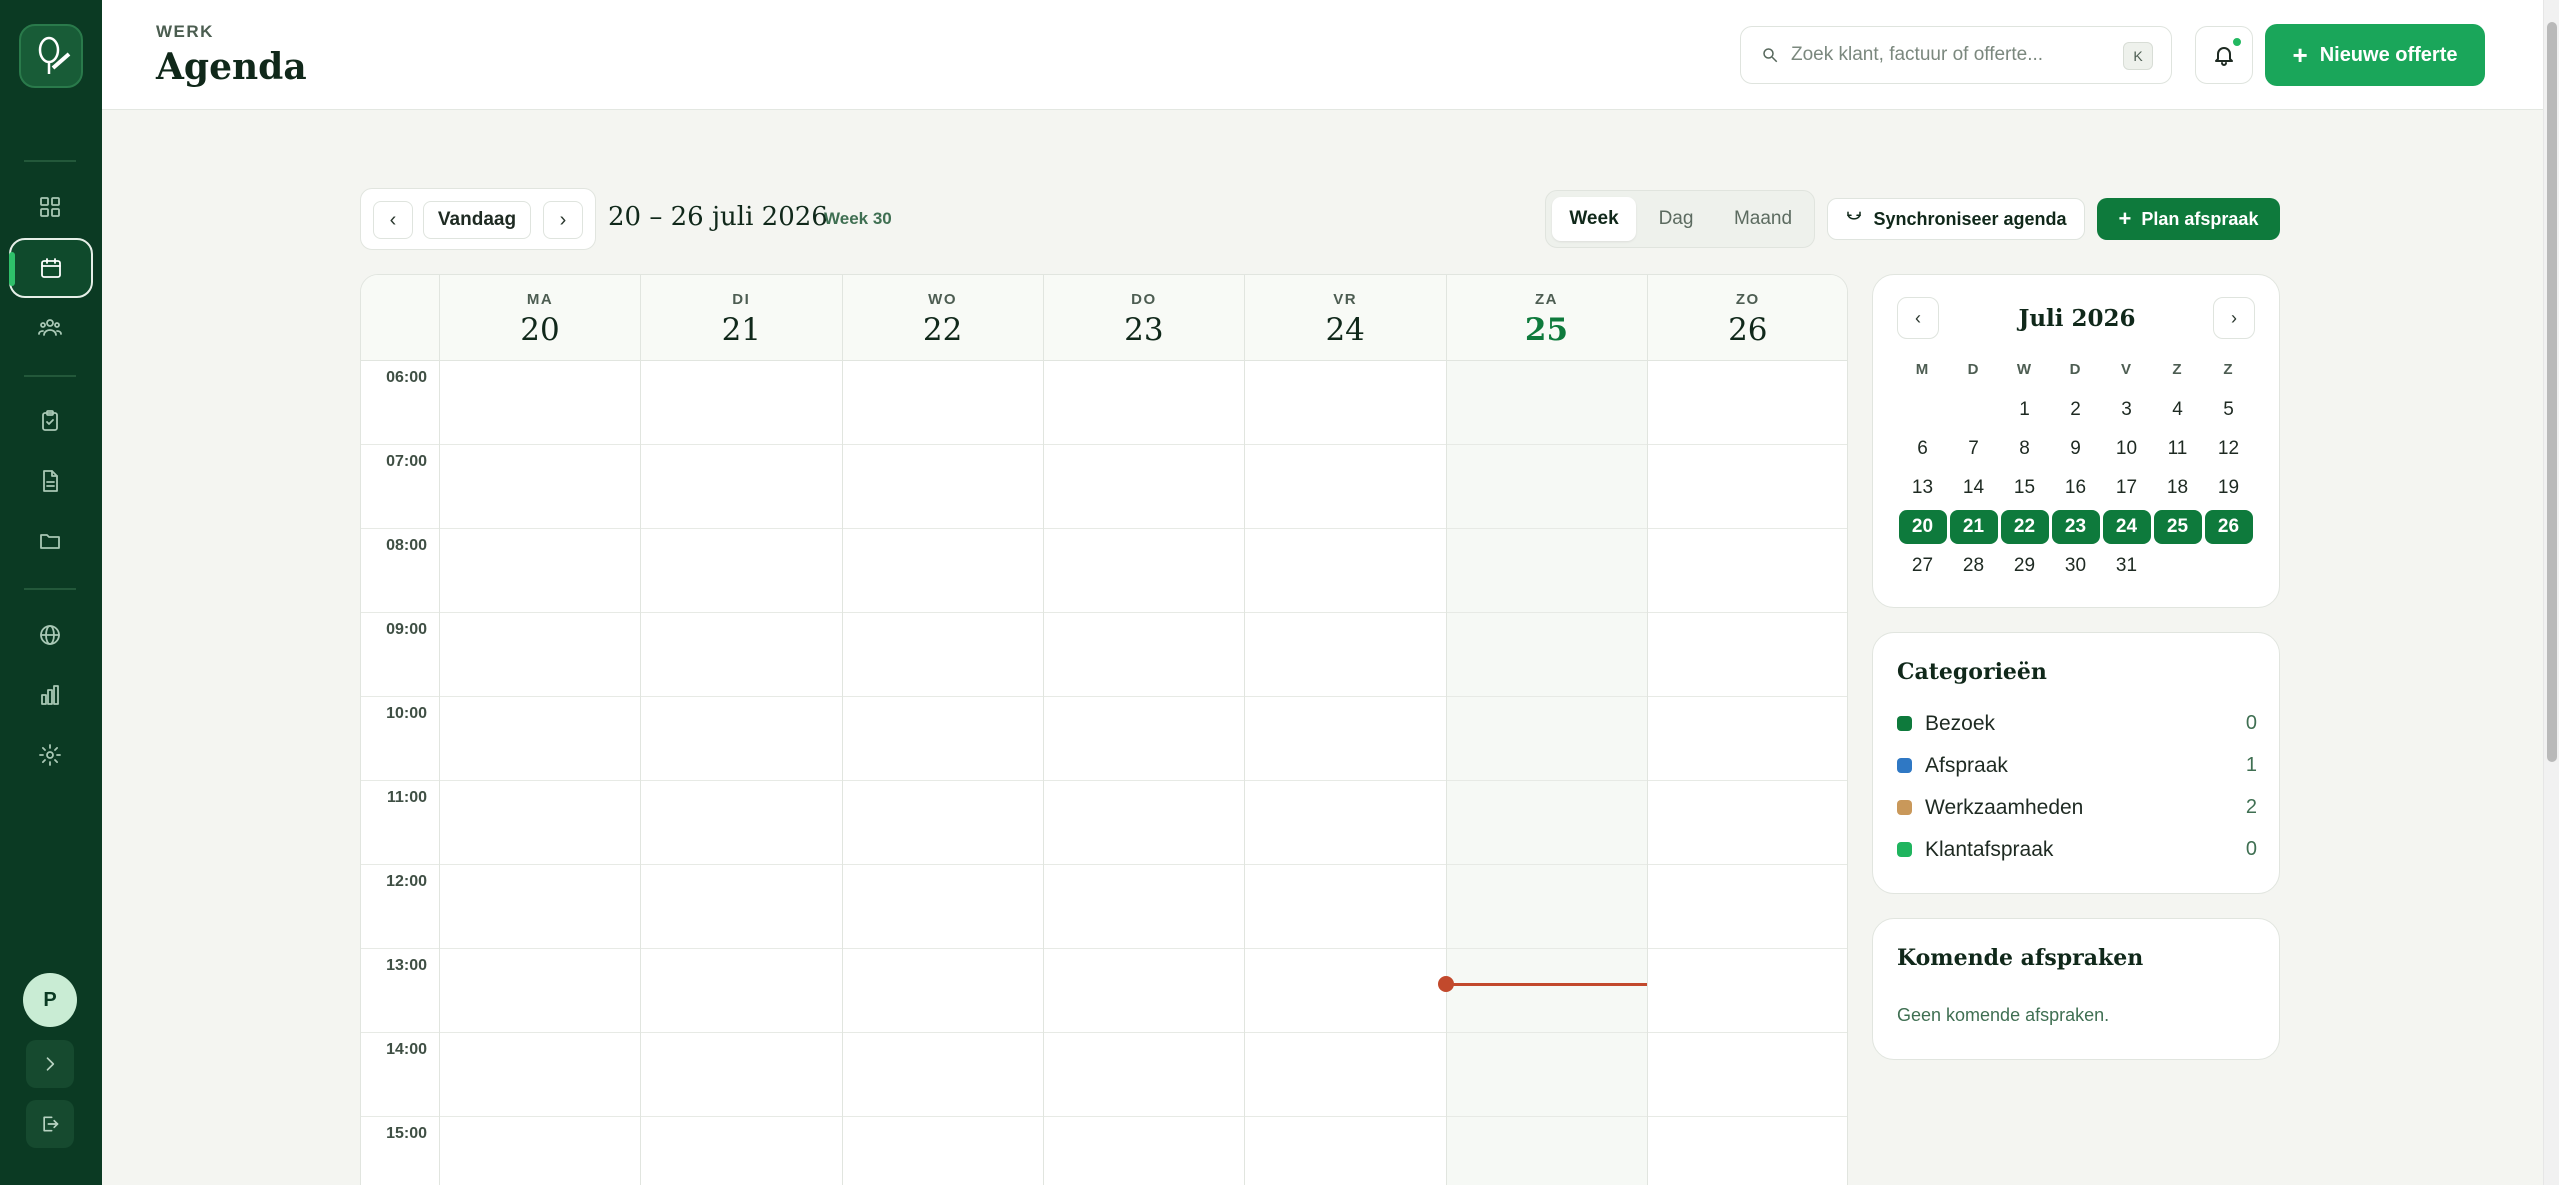  What do you see at coordinates (1546, 318) in the screenshot?
I see `day-header: ZA 25` at bounding box center [1546, 318].